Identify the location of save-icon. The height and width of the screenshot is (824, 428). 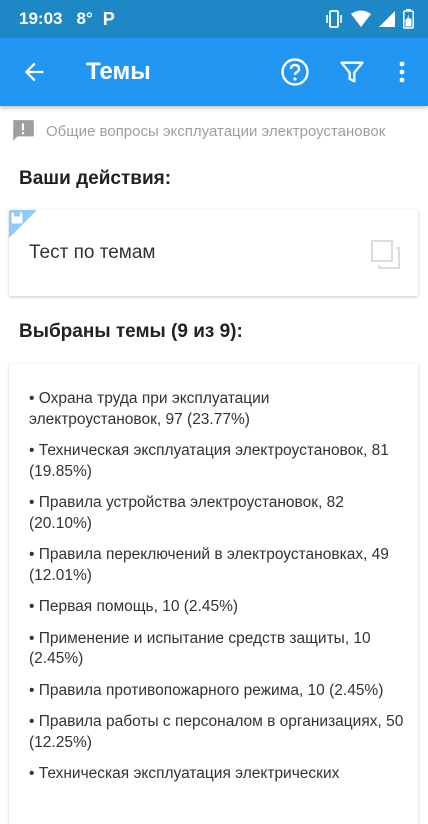
(17, 218).